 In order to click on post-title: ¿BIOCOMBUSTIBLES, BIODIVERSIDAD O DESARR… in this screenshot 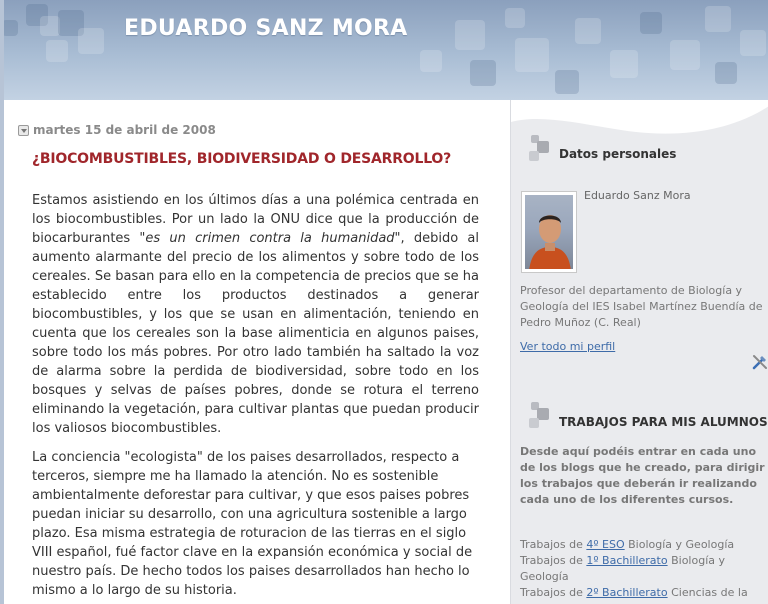, I will do `click(241, 159)`.